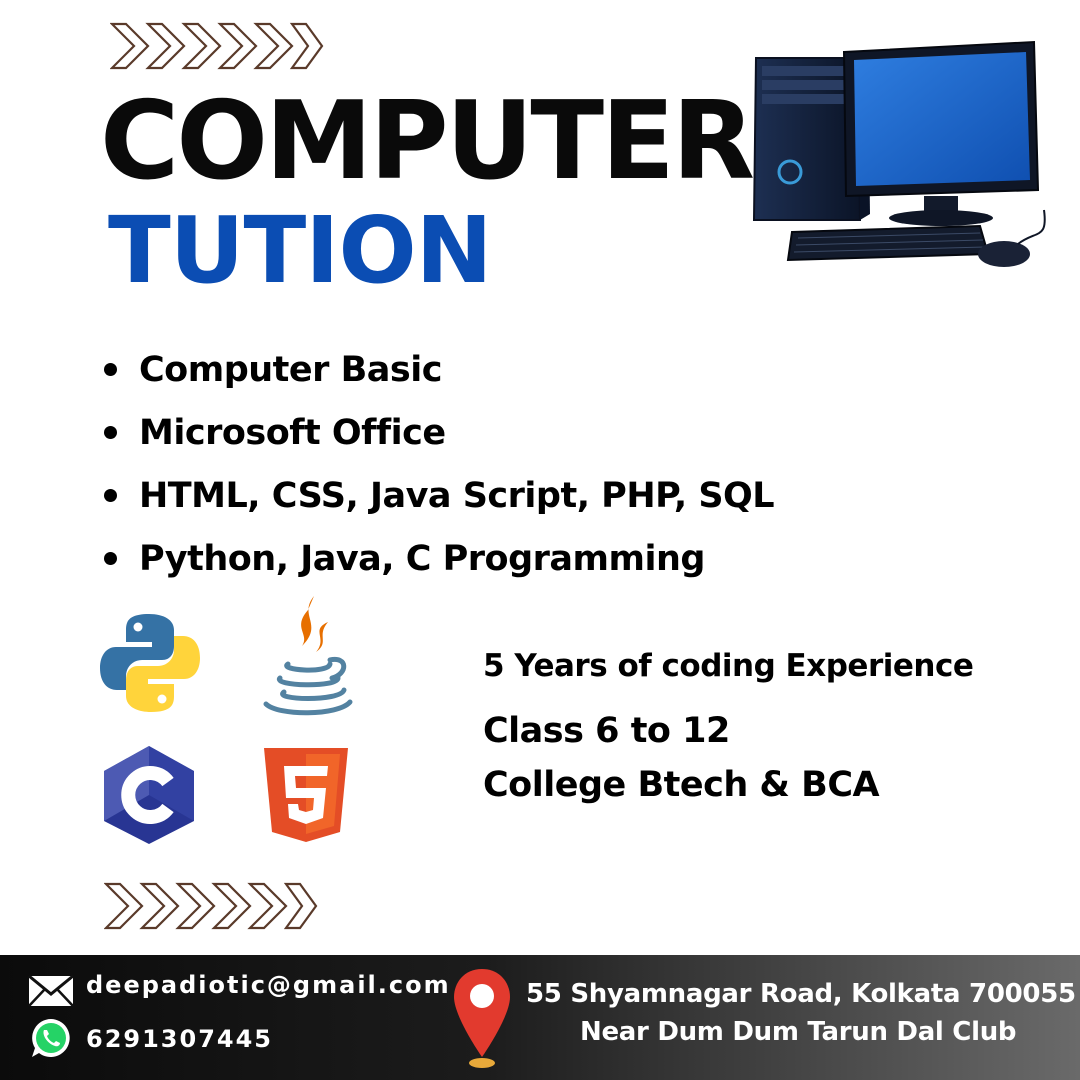 The image size is (1080, 1080). I want to click on html5-logo-icon, so click(306, 797).